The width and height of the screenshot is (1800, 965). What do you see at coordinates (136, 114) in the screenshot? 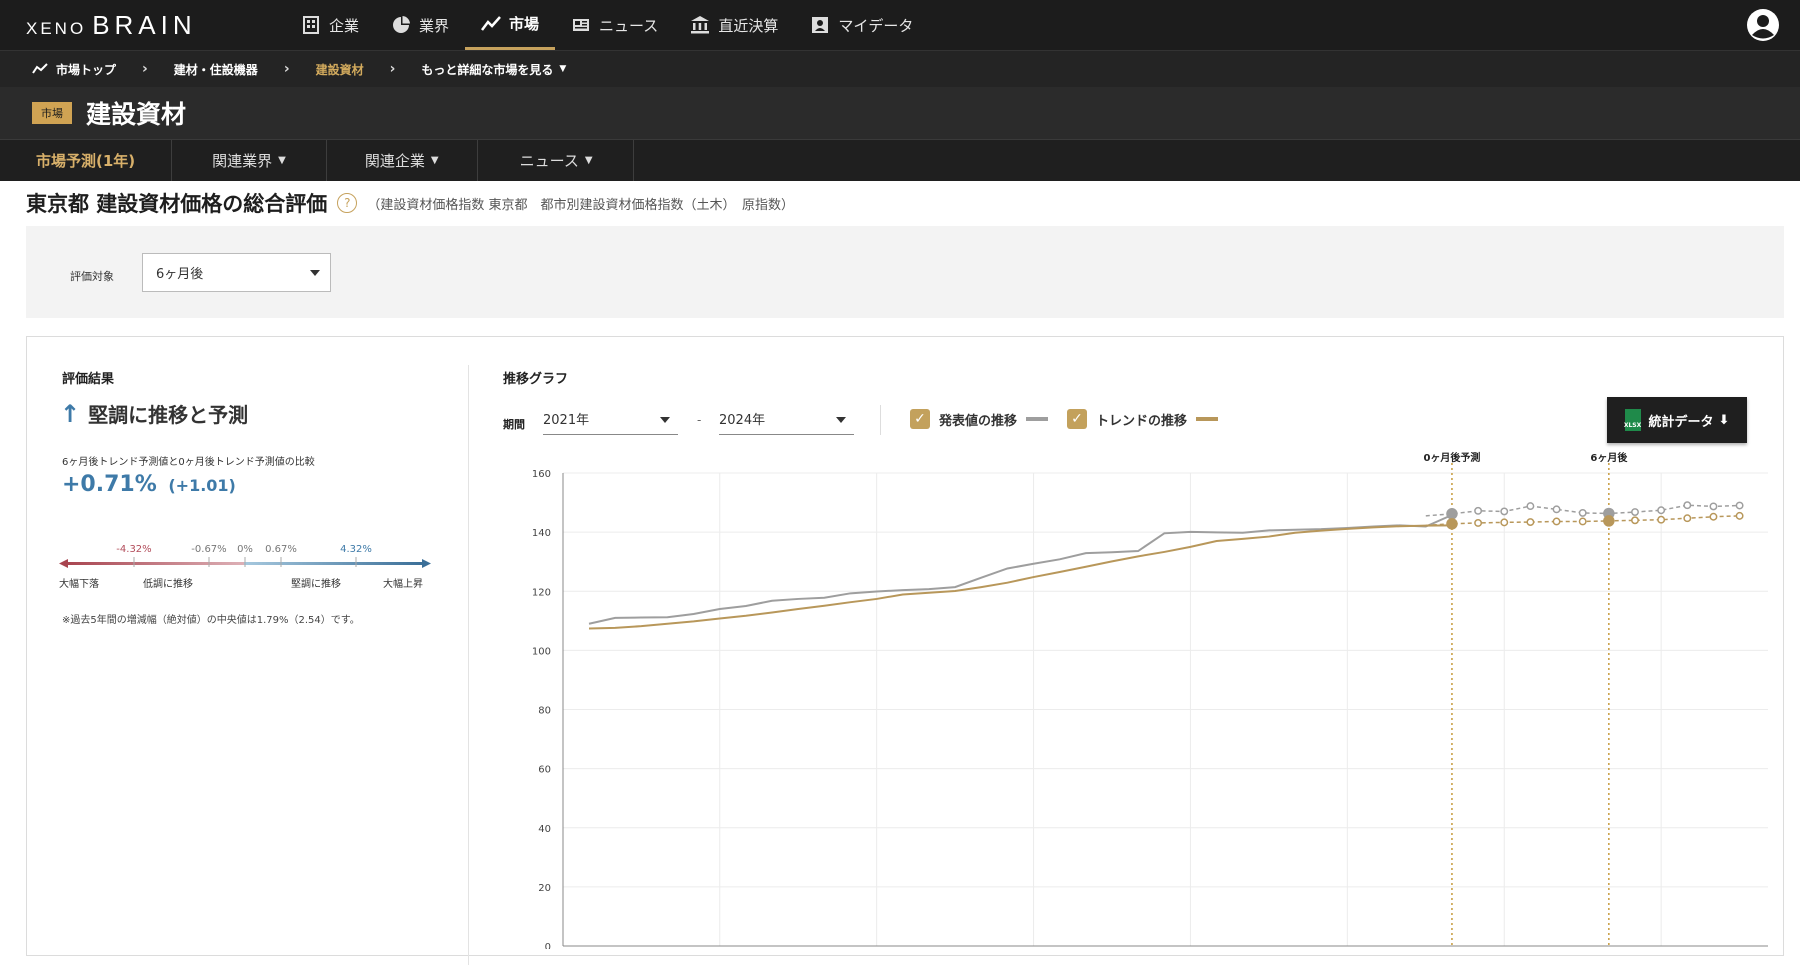
I see `page-title: 建設資材` at bounding box center [136, 114].